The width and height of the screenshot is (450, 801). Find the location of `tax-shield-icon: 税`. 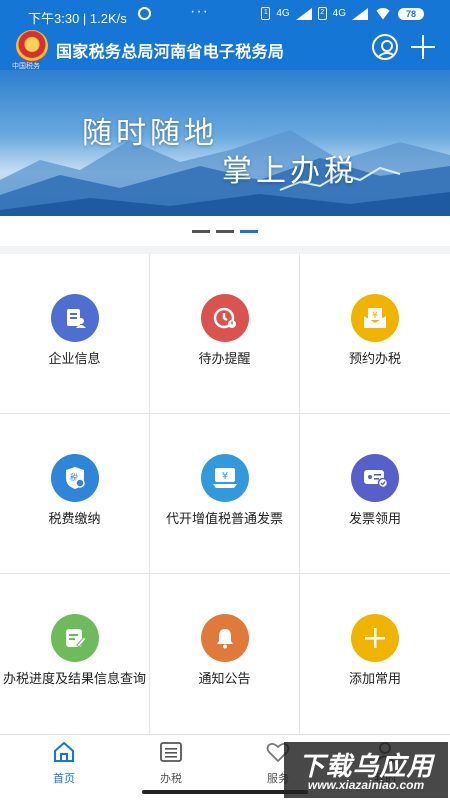

tax-shield-icon: 税 is located at coordinates (74, 478).